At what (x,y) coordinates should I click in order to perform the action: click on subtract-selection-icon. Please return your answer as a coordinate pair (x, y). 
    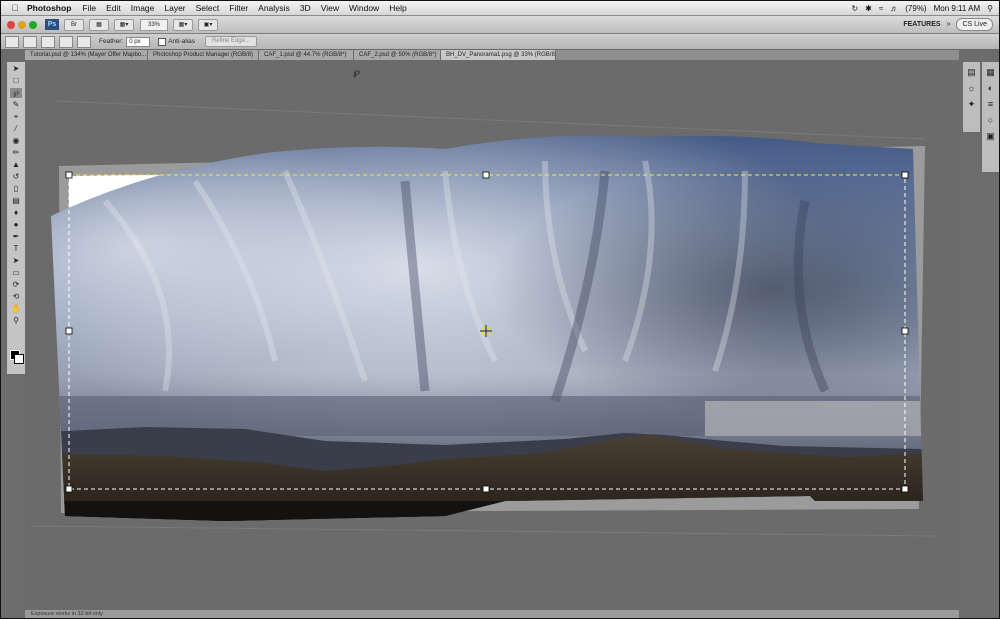
    Looking at the image, I should click on (66, 41).